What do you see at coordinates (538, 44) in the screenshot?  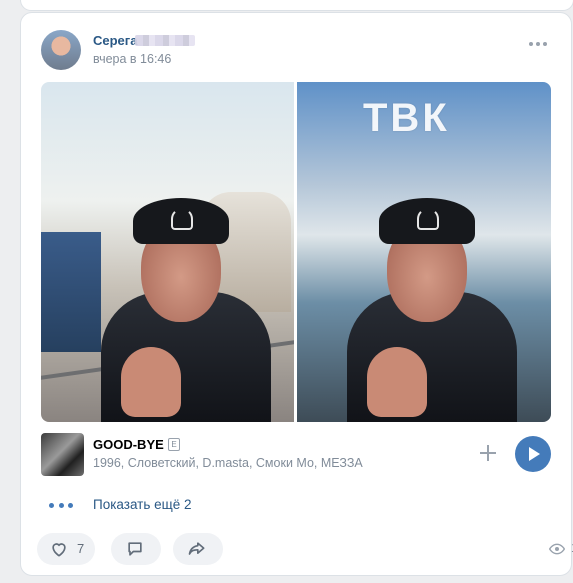 I see `more-horizontal-icon` at bounding box center [538, 44].